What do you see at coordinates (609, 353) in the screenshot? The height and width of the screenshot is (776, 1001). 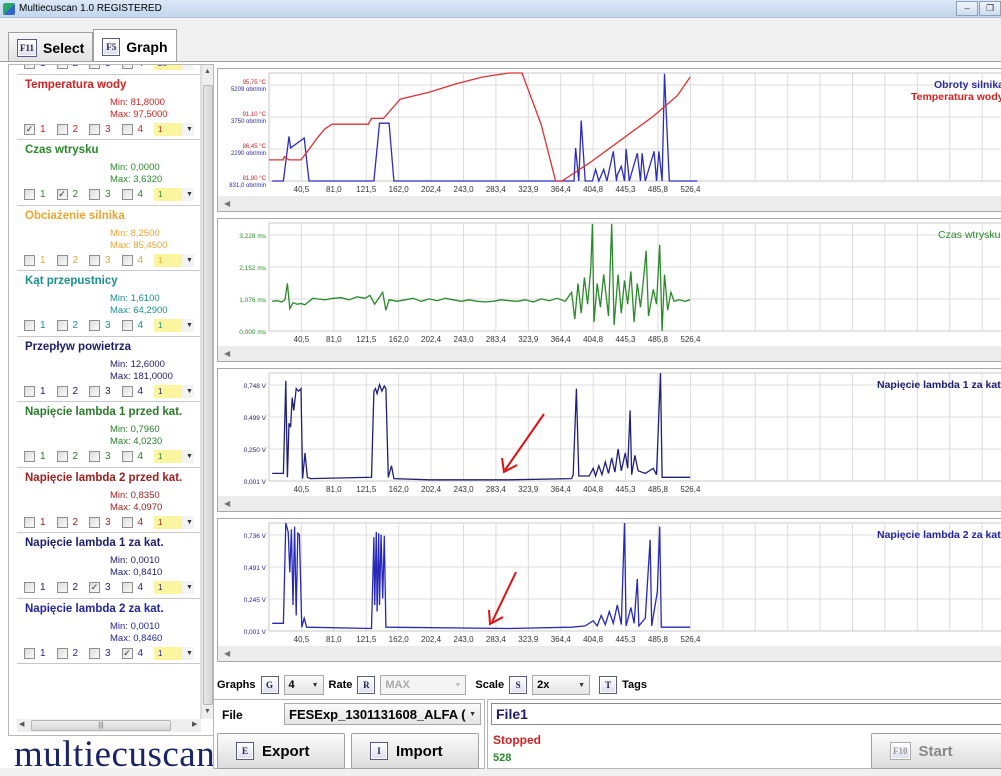 I see `graph-2-hscrollbar: ◀` at bounding box center [609, 353].